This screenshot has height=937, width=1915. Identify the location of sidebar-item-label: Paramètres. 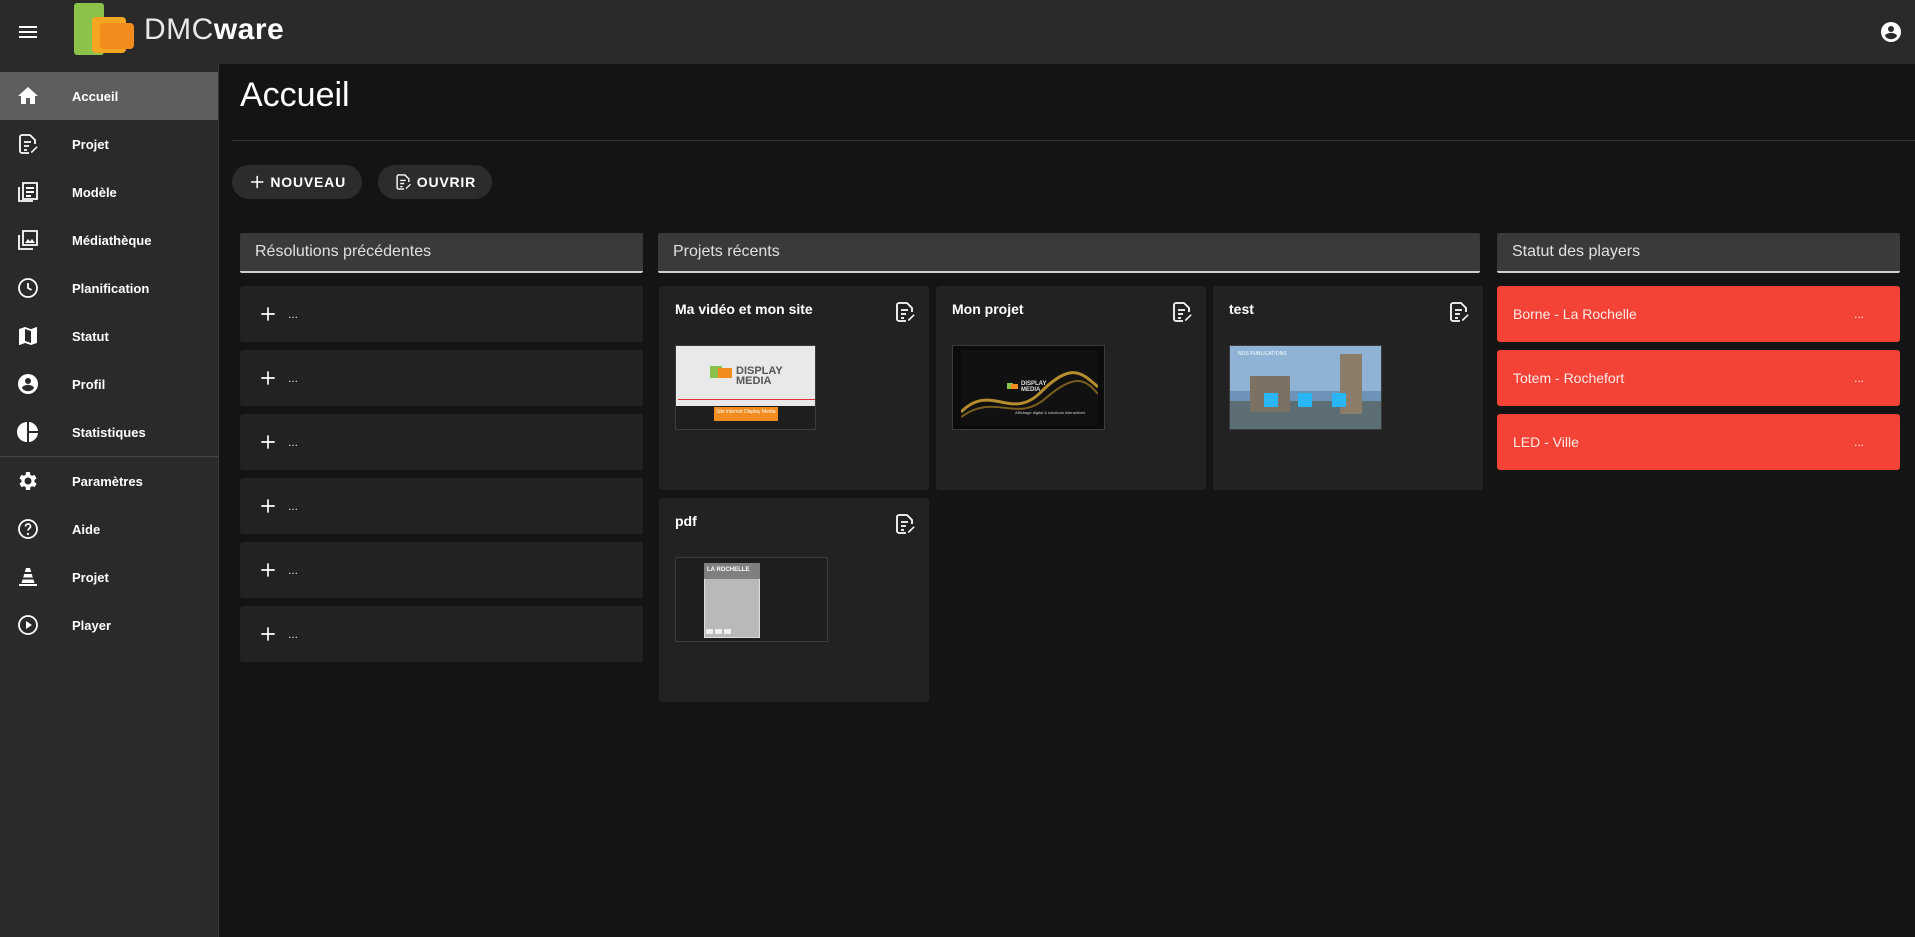
(107, 481).